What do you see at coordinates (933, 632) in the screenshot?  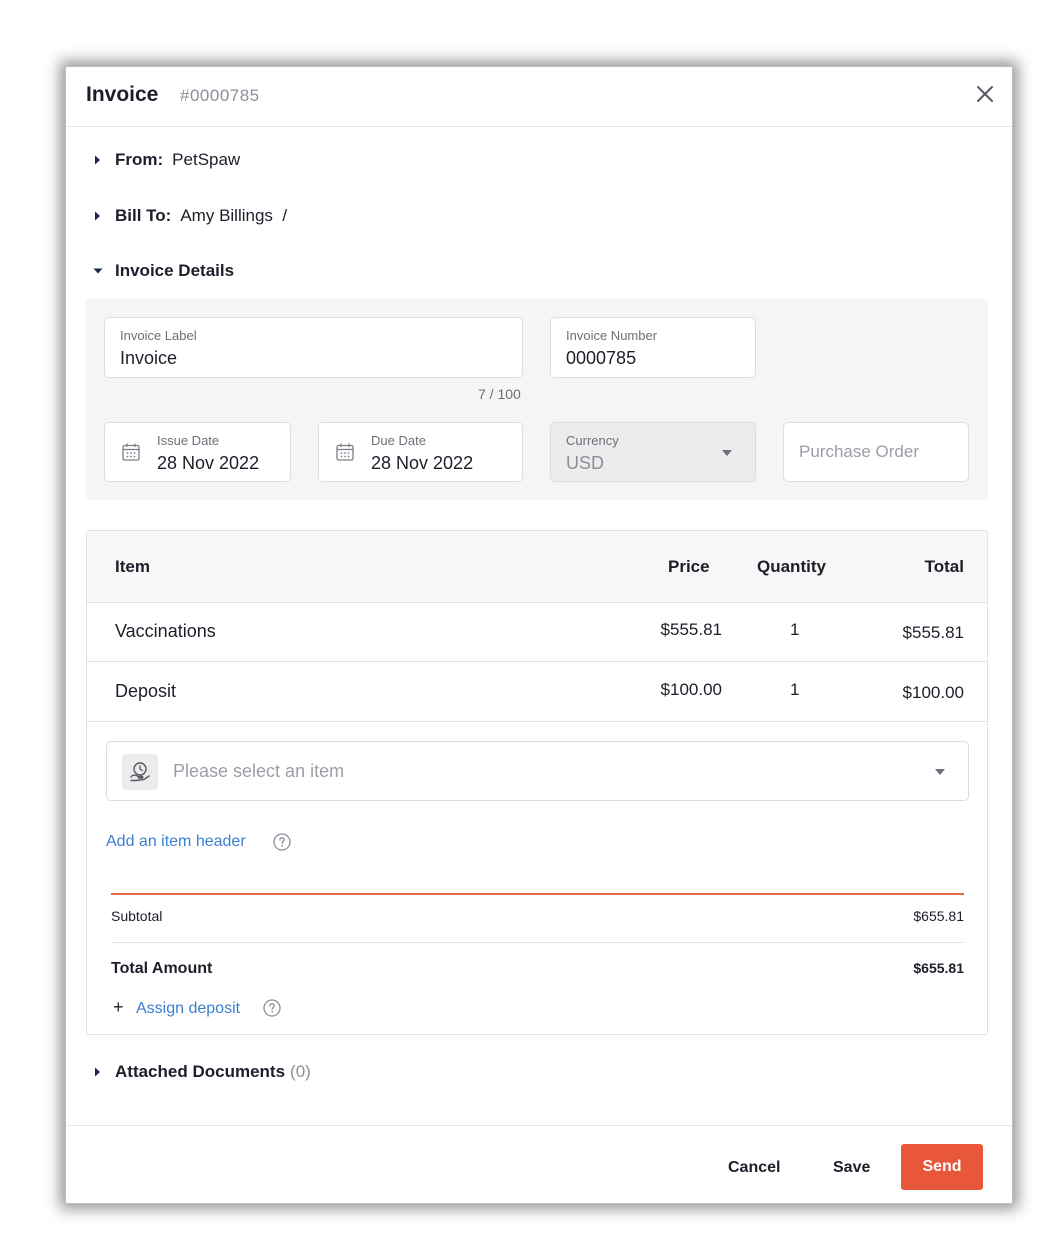 I see `row-item-total: $555.81` at bounding box center [933, 632].